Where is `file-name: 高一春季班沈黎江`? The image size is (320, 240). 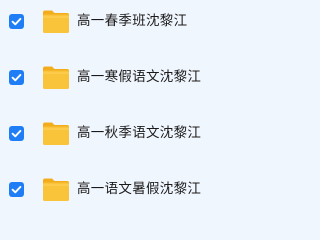 file-name: 高一春季班沈黎江 is located at coordinates (132, 21).